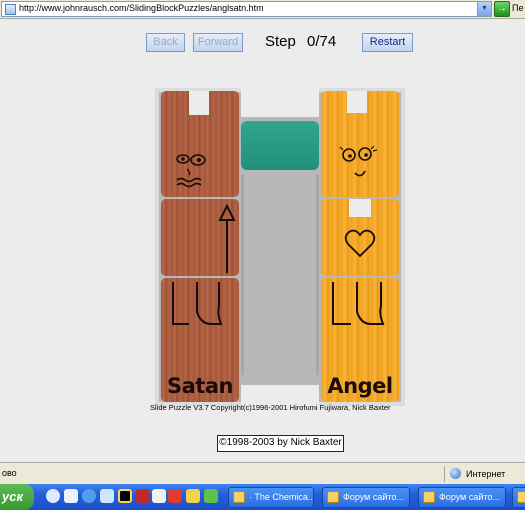  I want to click on angel-body-block, so click(360, 237).